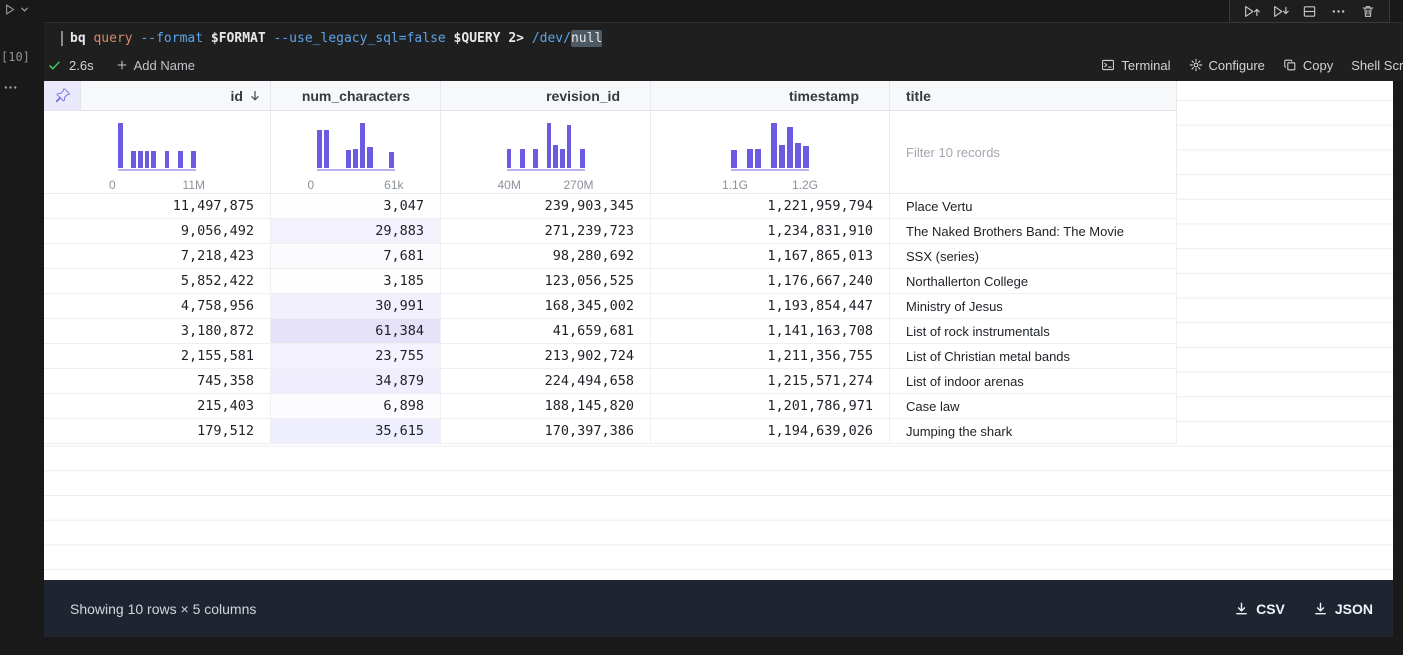 The width and height of the screenshot is (1403, 655). Describe the element at coordinates (1280, 11) in the screenshot. I see `run-below-button` at that location.